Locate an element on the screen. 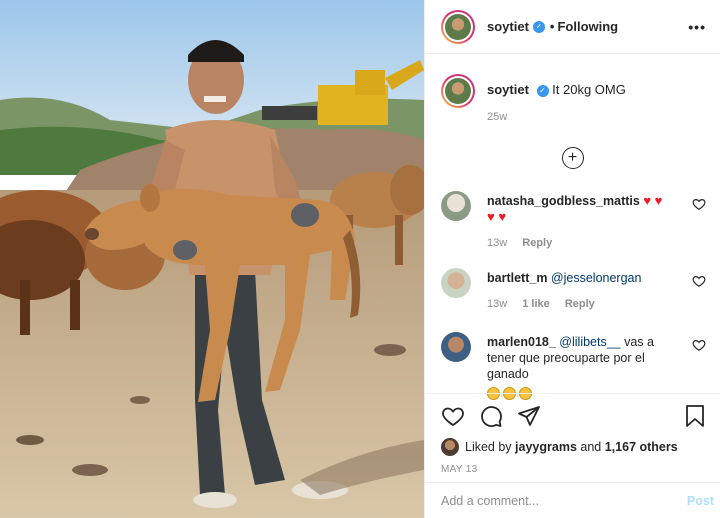  add-comment-bar: Post is located at coordinates (572, 500).